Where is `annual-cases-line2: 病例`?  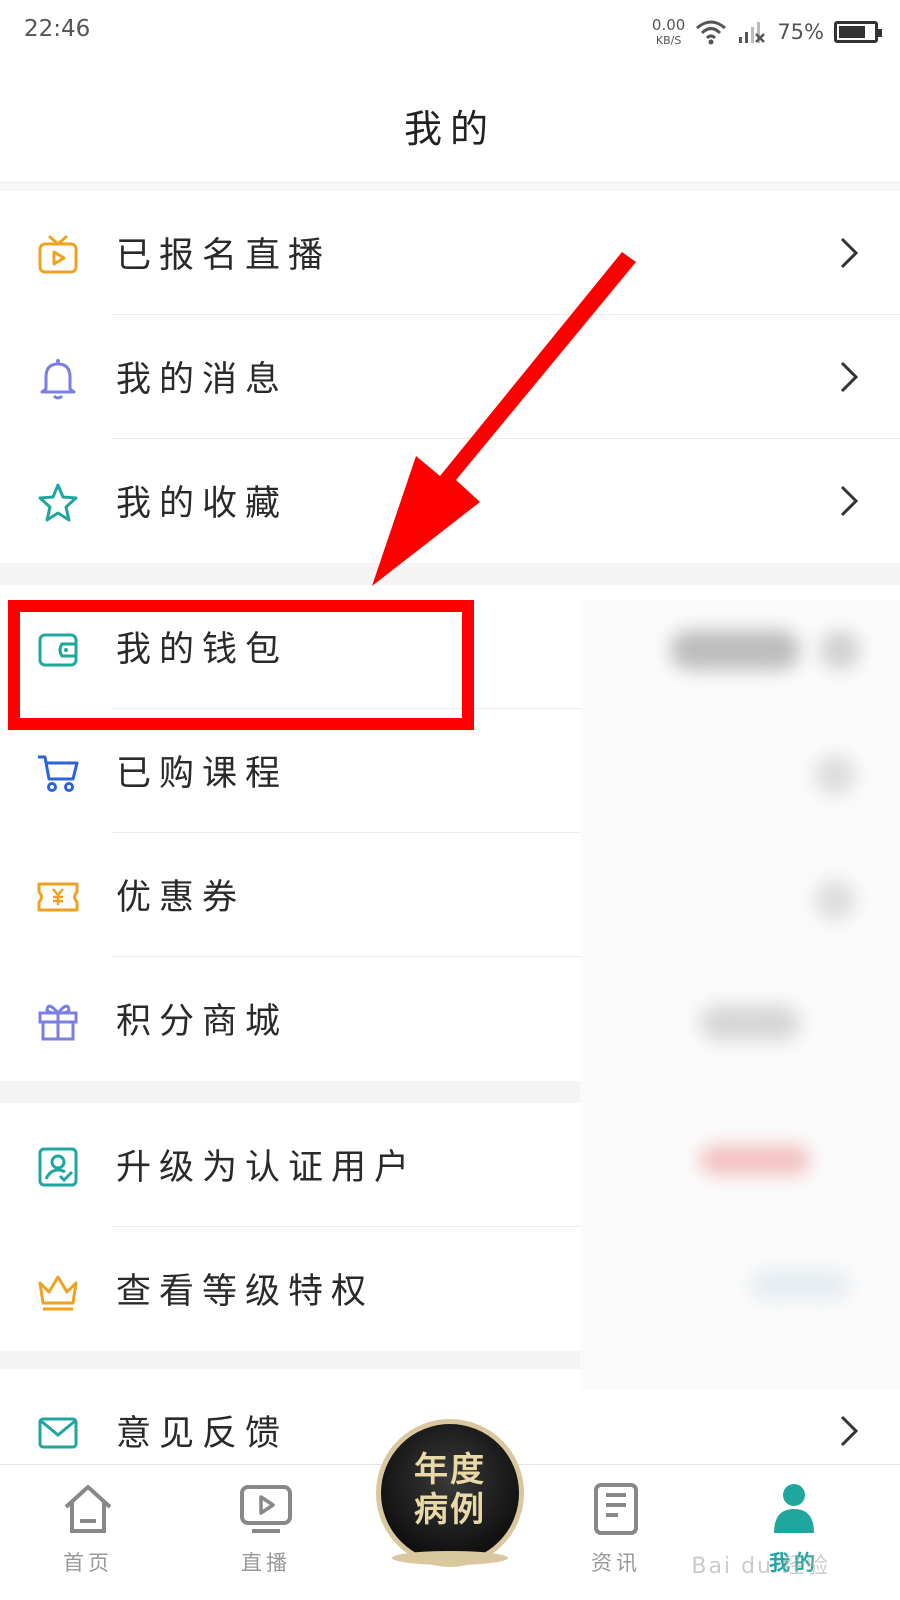 annual-cases-line2: 病例 is located at coordinates (450, 1510).